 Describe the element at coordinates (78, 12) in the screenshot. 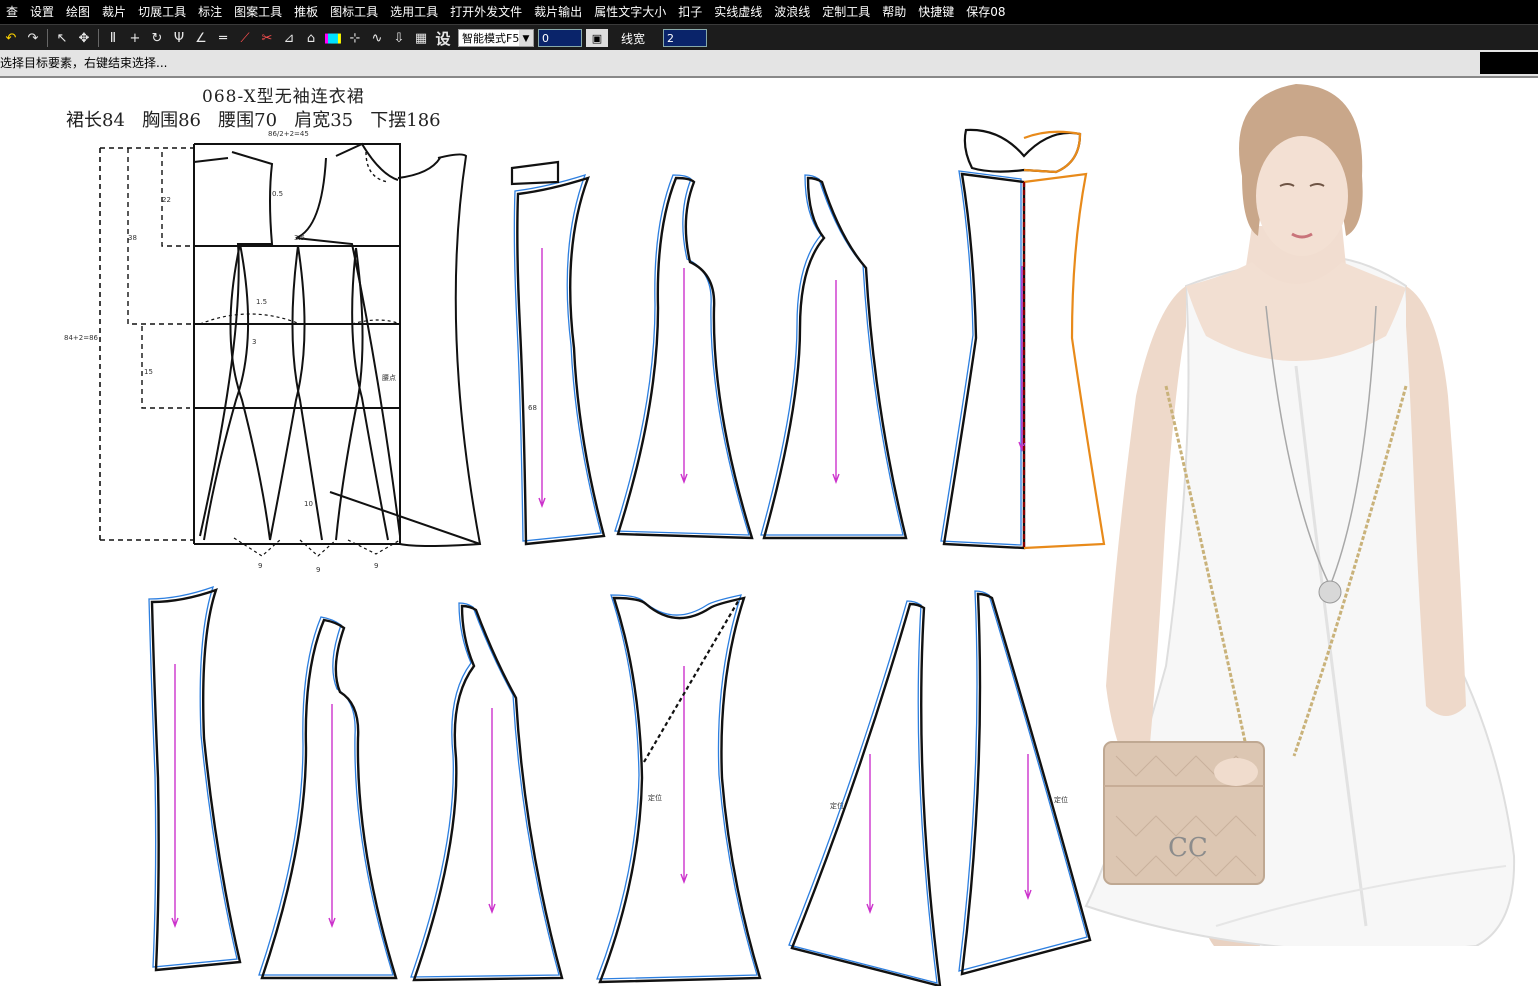

I see `menu-item-2: 绘图` at that location.